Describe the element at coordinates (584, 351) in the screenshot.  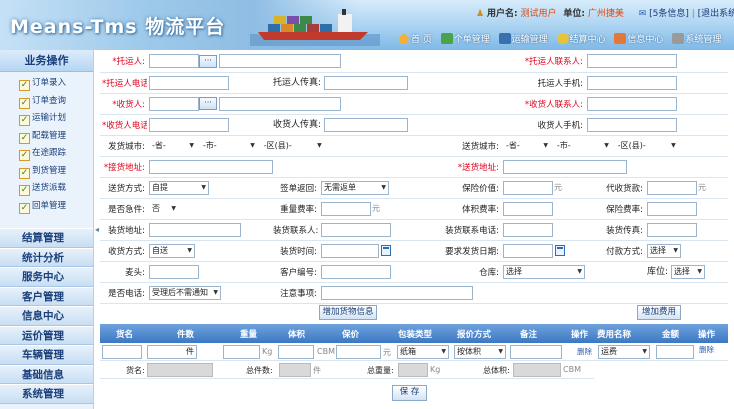
I see `goods-delete-link: 删除` at that location.